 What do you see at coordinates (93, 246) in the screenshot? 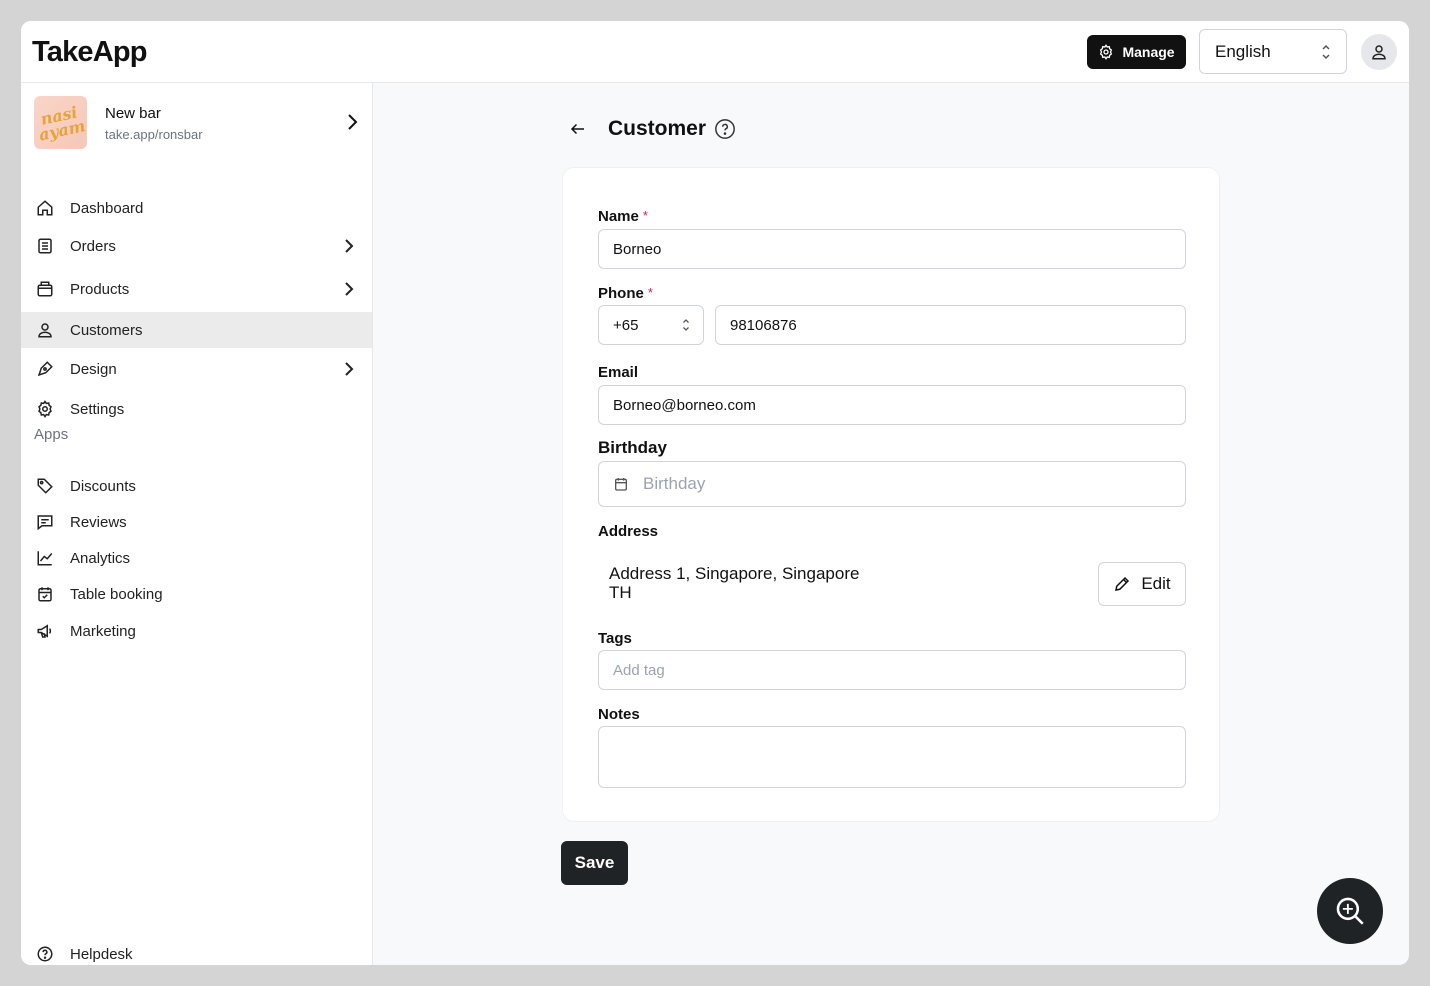
I see `sidebar-item-label: Orders` at bounding box center [93, 246].